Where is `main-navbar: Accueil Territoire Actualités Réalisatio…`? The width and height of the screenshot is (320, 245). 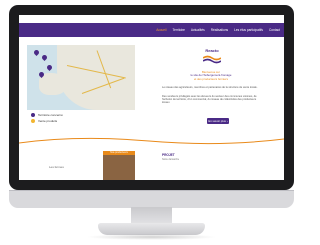
main-navbar: Accueil Territoire Actualités Réalisatio… is located at coordinates (151, 30).